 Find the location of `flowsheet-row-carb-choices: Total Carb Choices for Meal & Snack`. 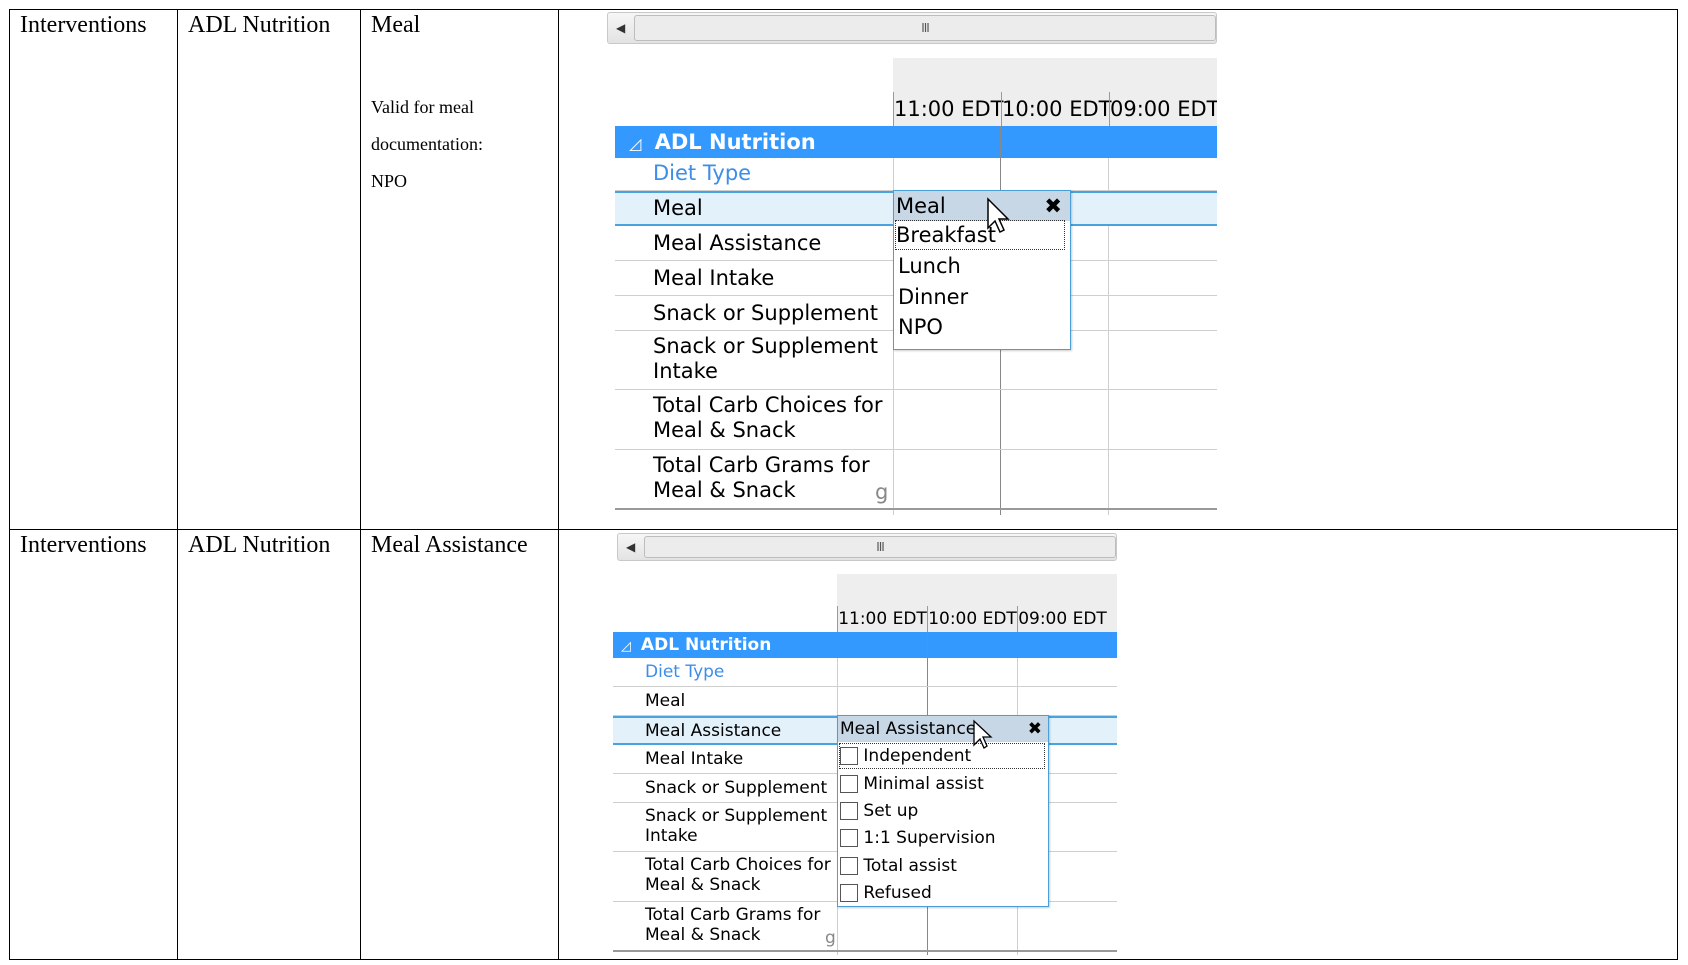

flowsheet-row-carb-choices: Total Carb Choices for Meal & Snack is located at coordinates (916, 420).